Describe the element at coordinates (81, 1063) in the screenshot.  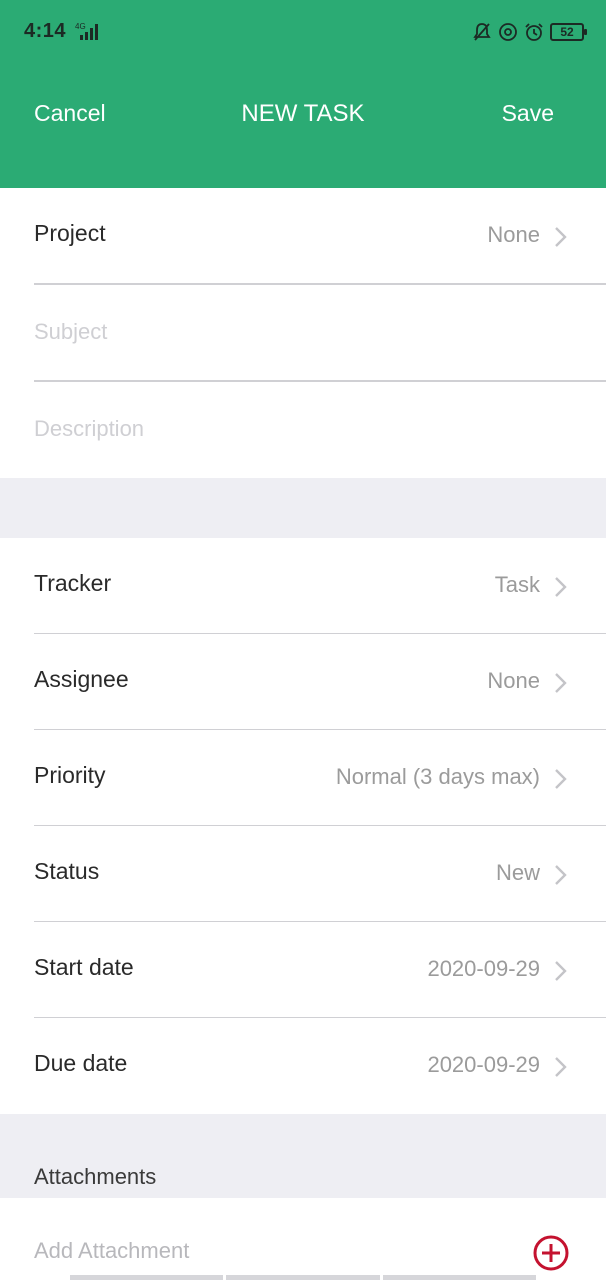
I see `due-date-label: Due date` at that location.